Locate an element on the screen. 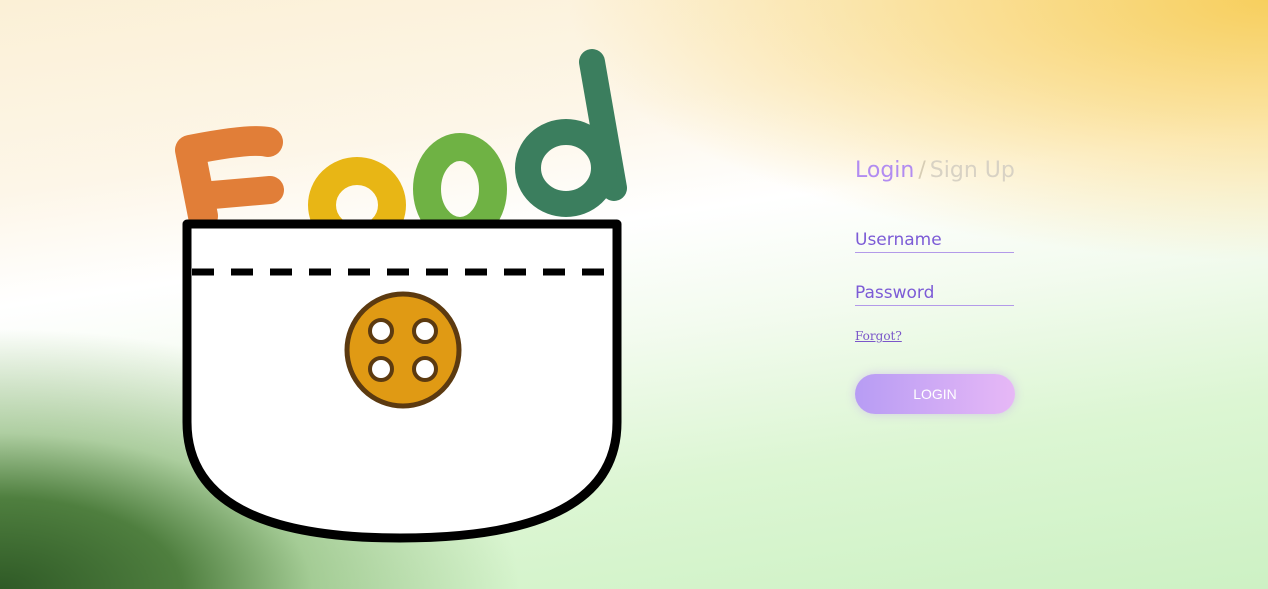  auth-tabs: Login / Sign Up is located at coordinates (935, 171).